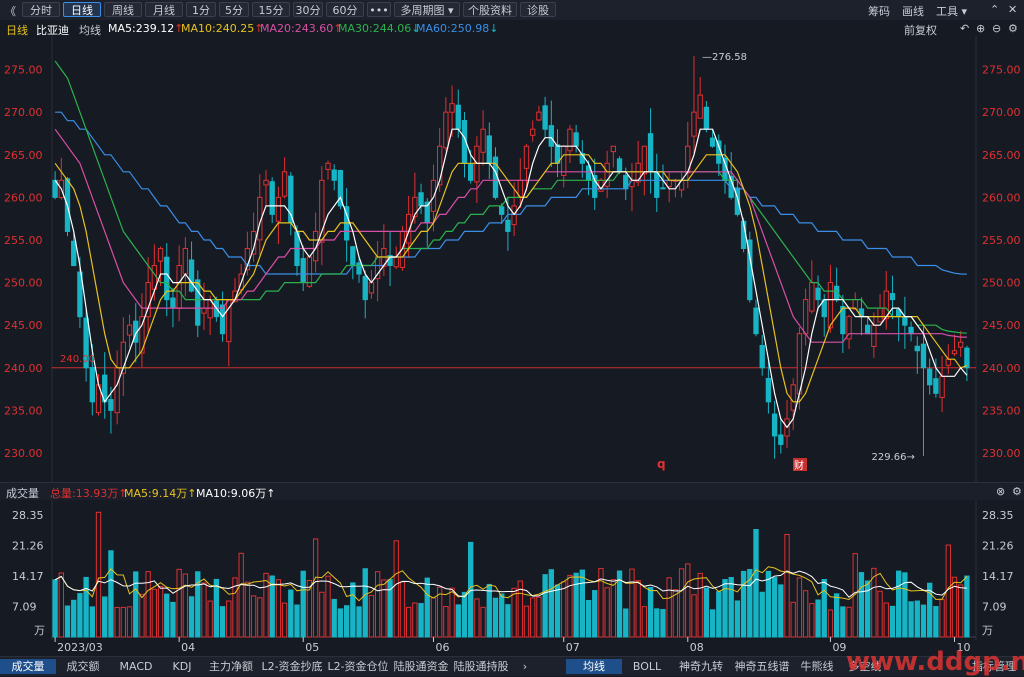 The image size is (1024, 677). What do you see at coordinates (799, 465) in the screenshot?
I see `event-marker-cai: 财` at bounding box center [799, 465].